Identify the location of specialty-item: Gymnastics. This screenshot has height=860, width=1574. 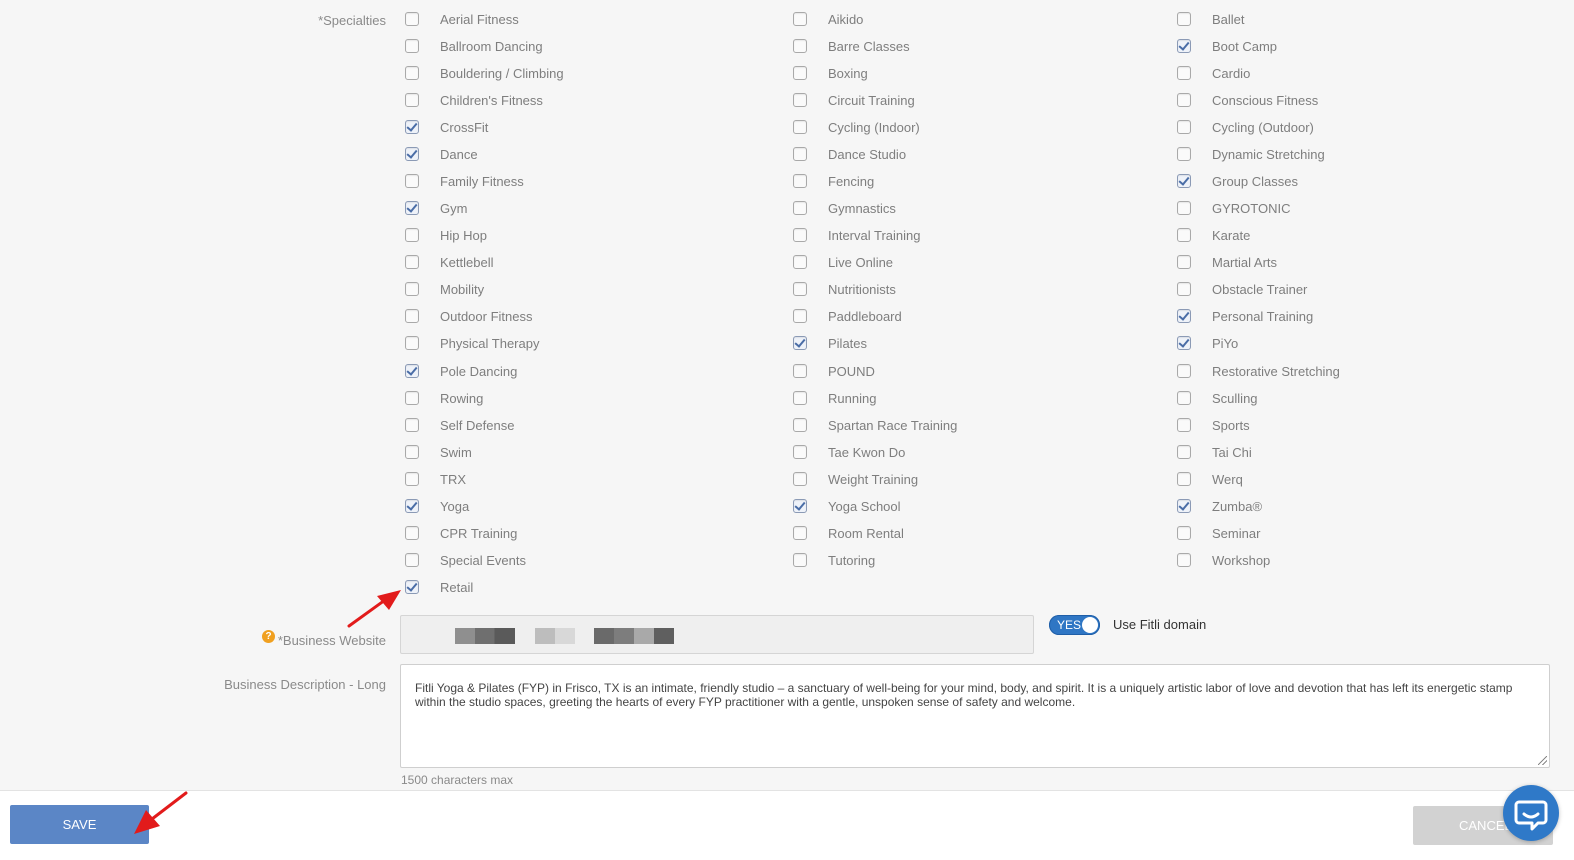
(844, 208).